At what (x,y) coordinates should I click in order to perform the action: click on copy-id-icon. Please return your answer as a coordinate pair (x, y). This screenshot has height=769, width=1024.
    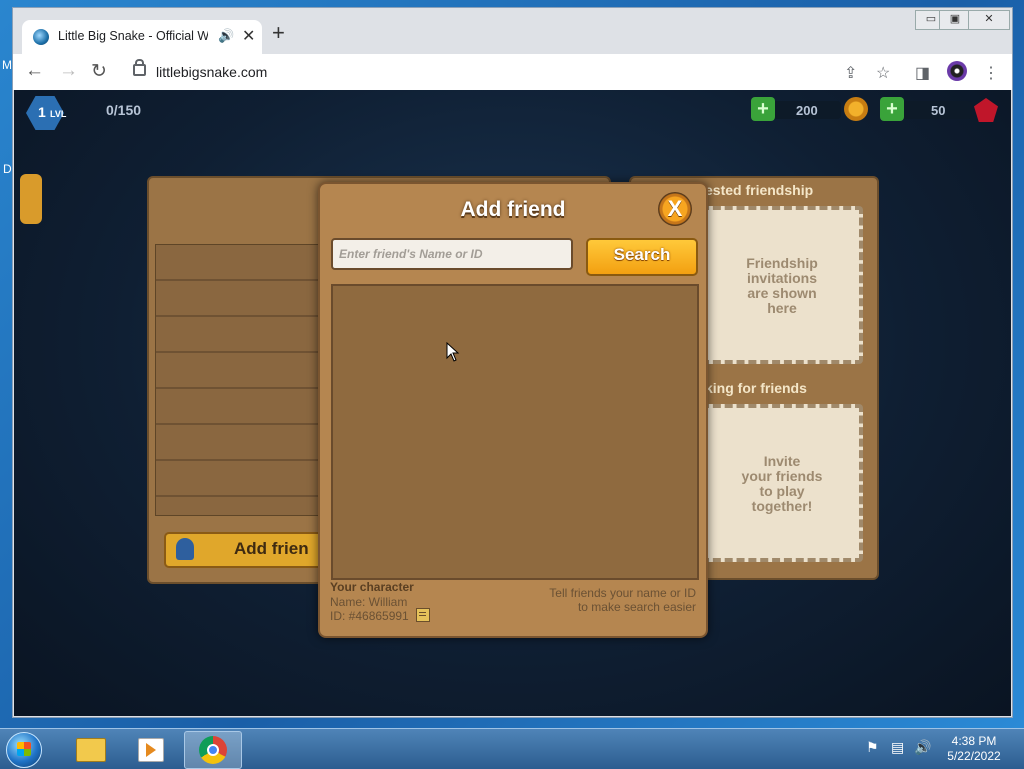
    Looking at the image, I should click on (423, 615).